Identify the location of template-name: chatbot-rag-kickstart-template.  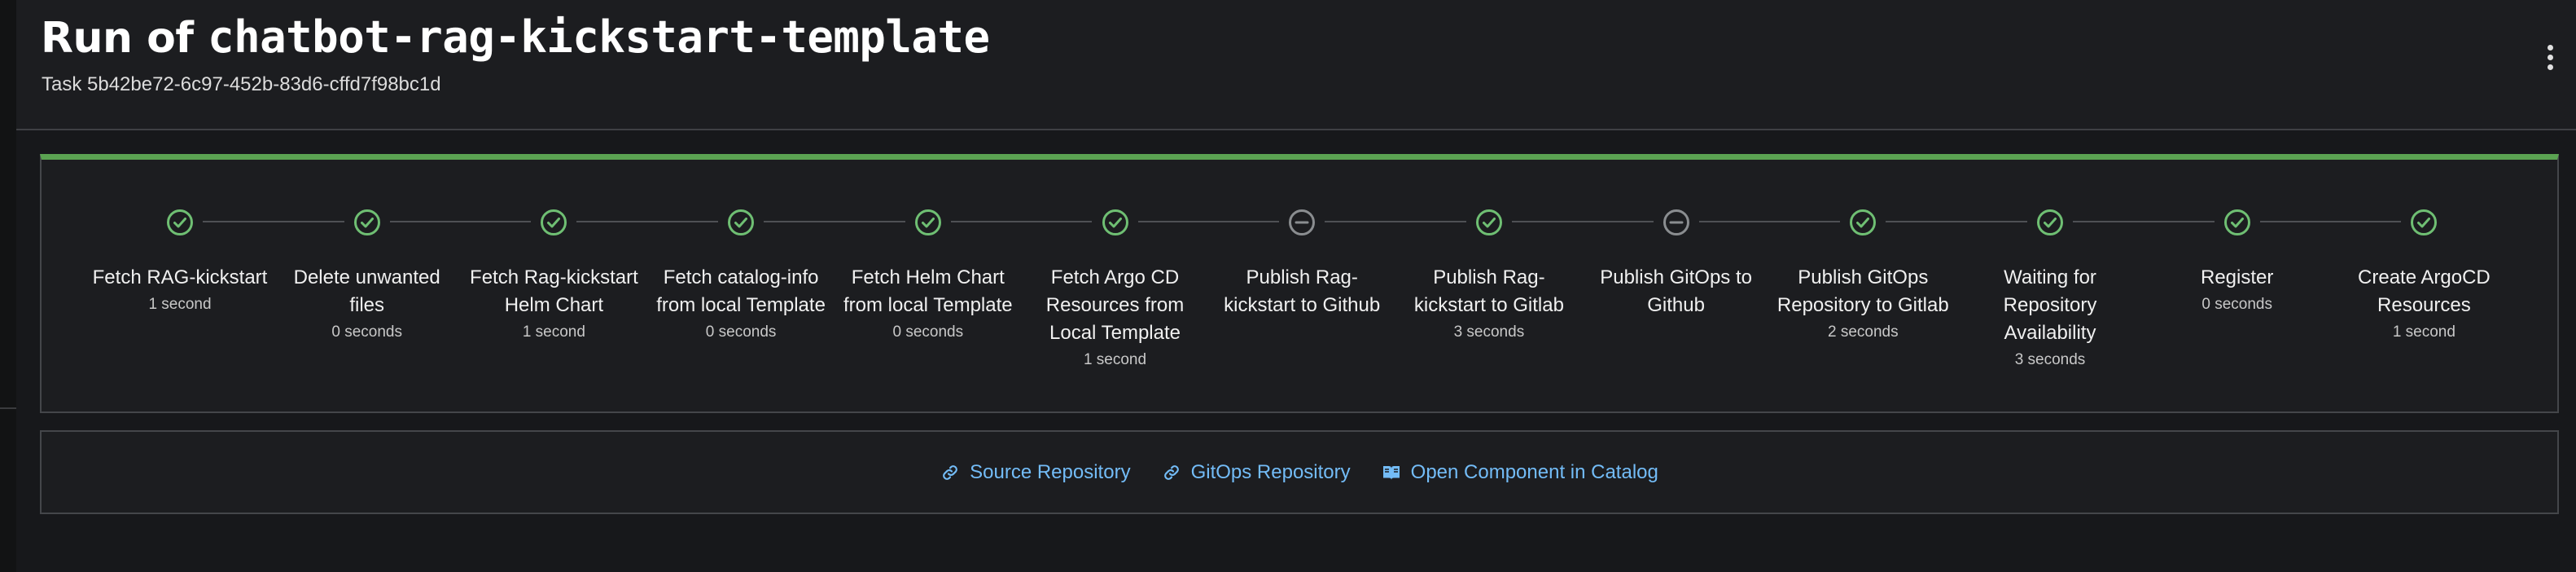
(599, 37).